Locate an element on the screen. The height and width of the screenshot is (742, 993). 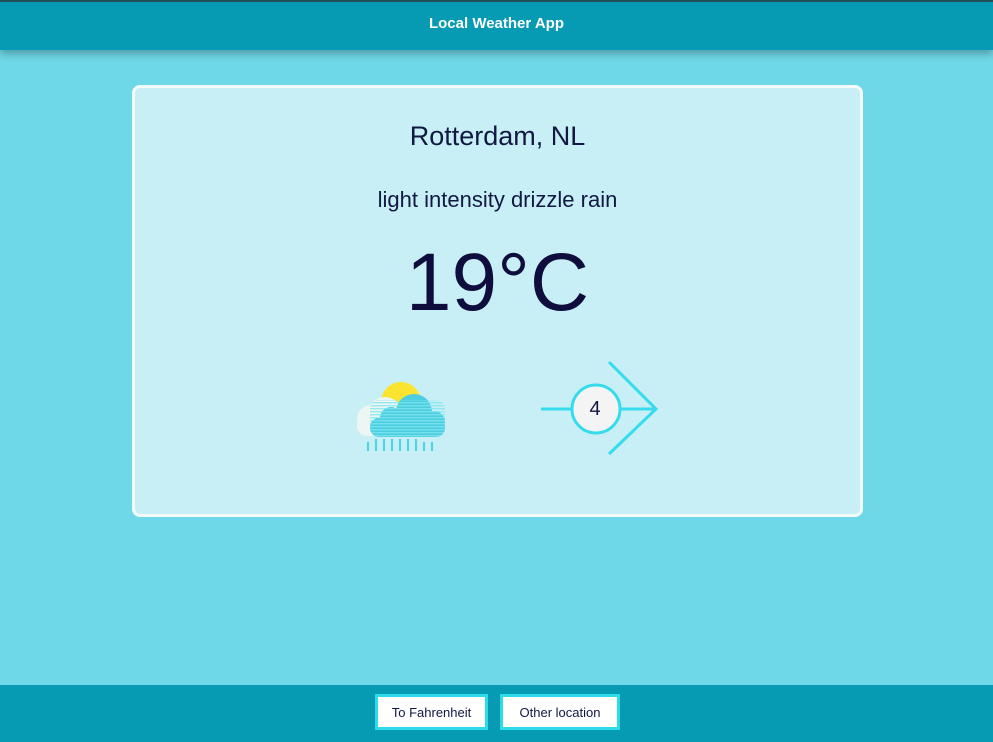
to-fahrenheit-button: To Fahrenheit is located at coordinates (431, 712).